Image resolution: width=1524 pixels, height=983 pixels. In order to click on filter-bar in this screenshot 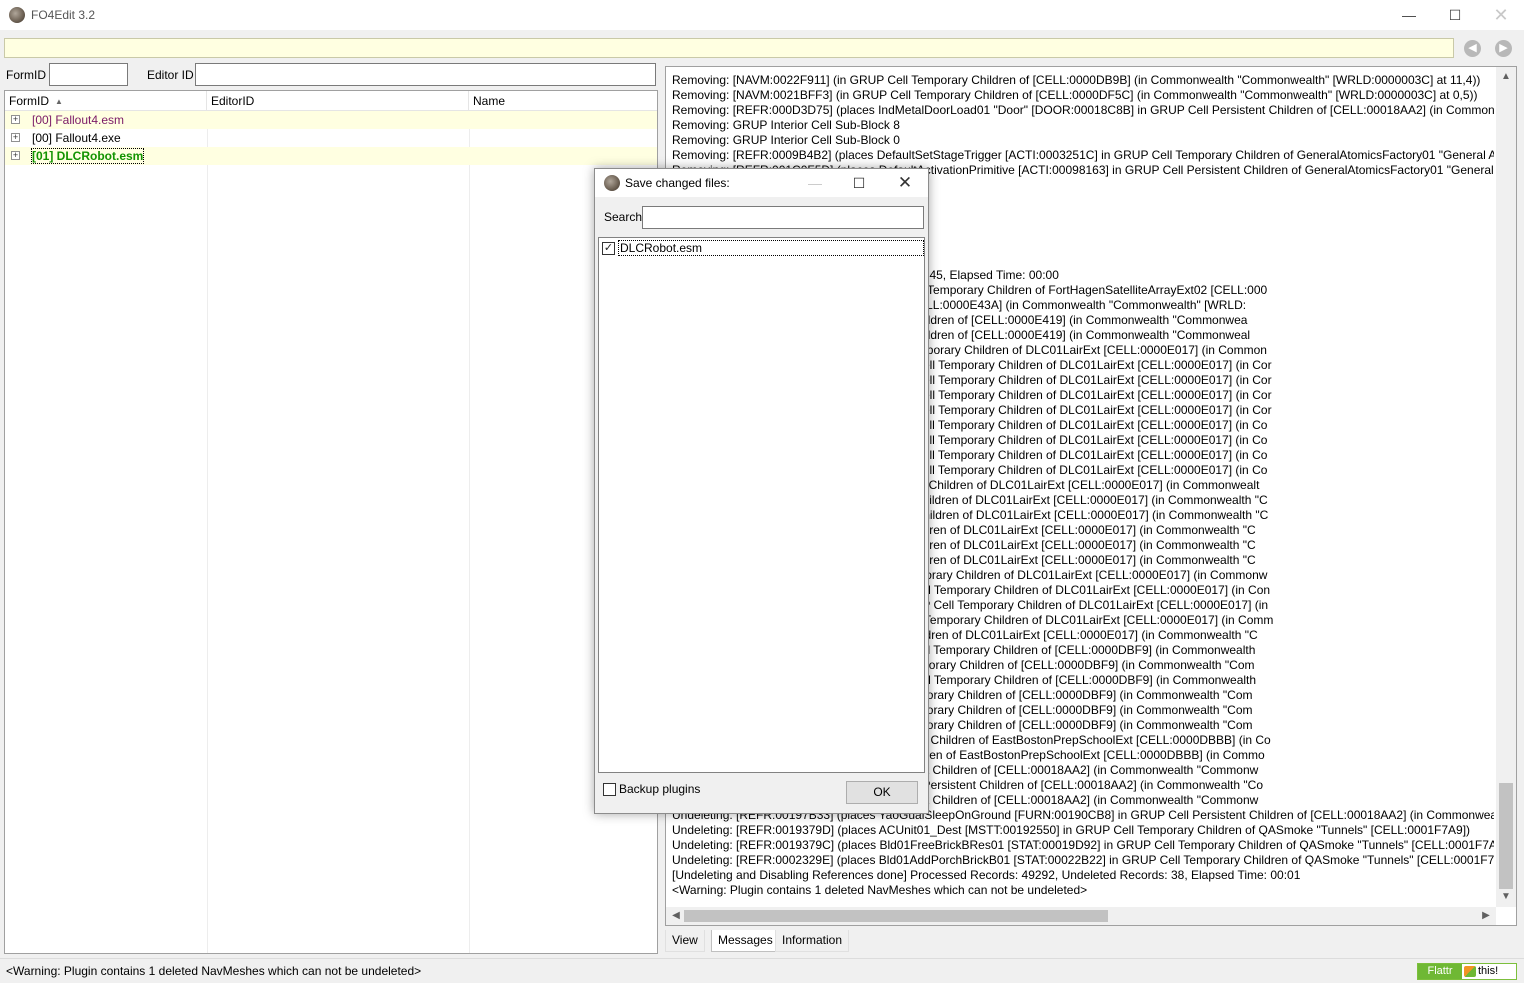, I will do `click(729, 48)`.